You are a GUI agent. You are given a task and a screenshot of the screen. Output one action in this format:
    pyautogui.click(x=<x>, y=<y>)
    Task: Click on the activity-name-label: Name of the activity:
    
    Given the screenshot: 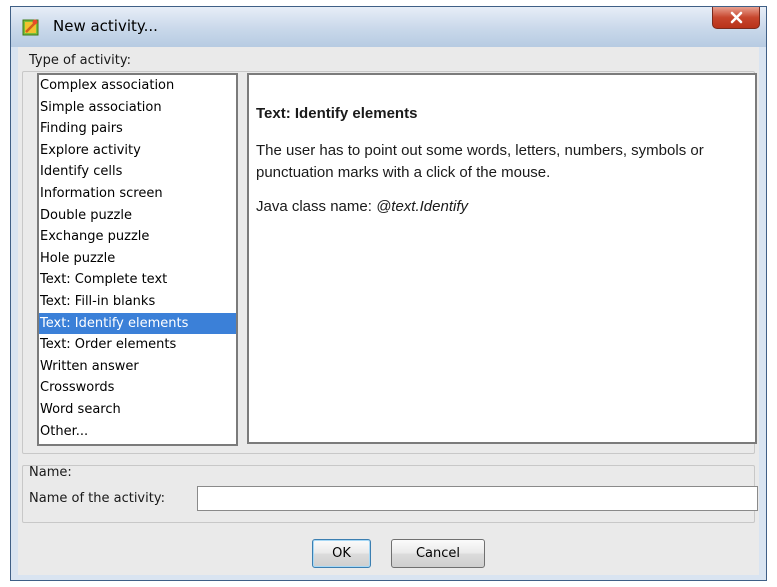 What is the action you would take?
    pyautogui.click(x=97, y=498)
    